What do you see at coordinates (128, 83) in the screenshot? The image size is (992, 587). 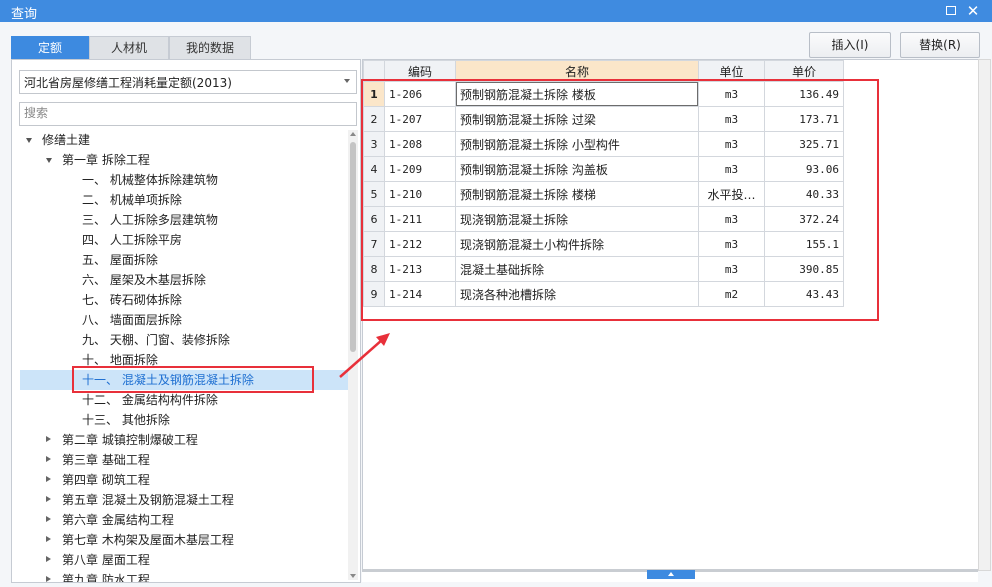 I see `quota-library-value: 河北省房屋修缮工程消耗量定额(2013)` at bounding box center [128, 83].